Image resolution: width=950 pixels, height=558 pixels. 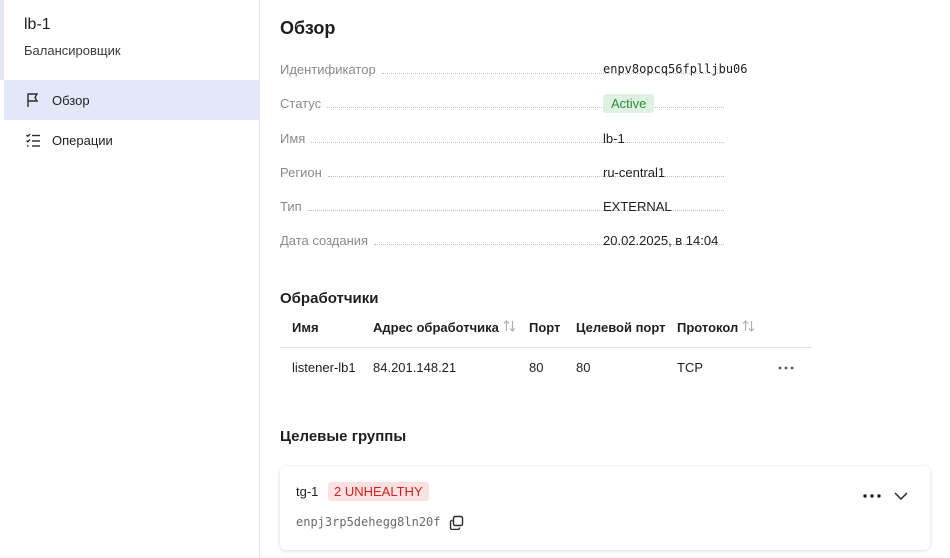 What do you see at coordinates (71, 100) in the screenshot?
I see `sidebar-item-label: Обзор` at bounding box center [71, 100].